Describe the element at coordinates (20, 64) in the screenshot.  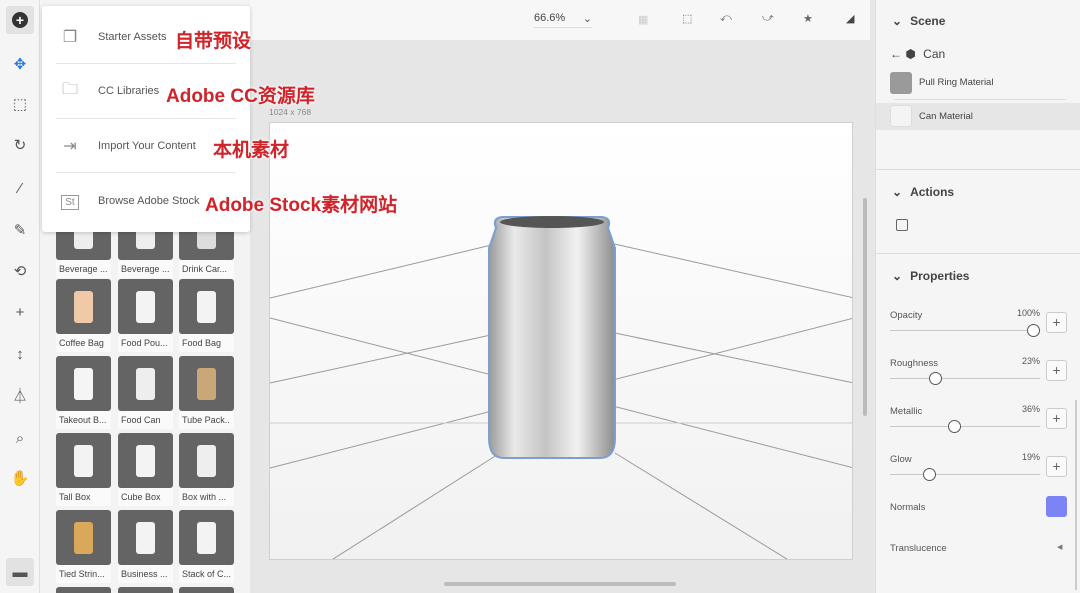
I see `select-move-icon: ✥` at that location.